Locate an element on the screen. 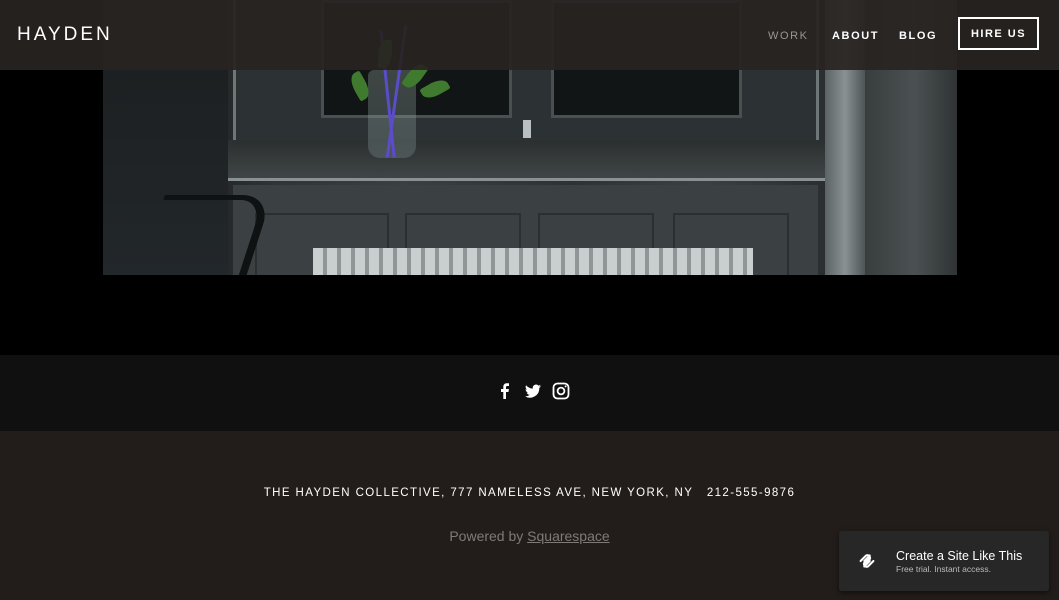 Image resolution: width=1059 pixels, height=600 pixels. badge-subtitle: Free trial. Instant access. is located at coordinates (943, 569).